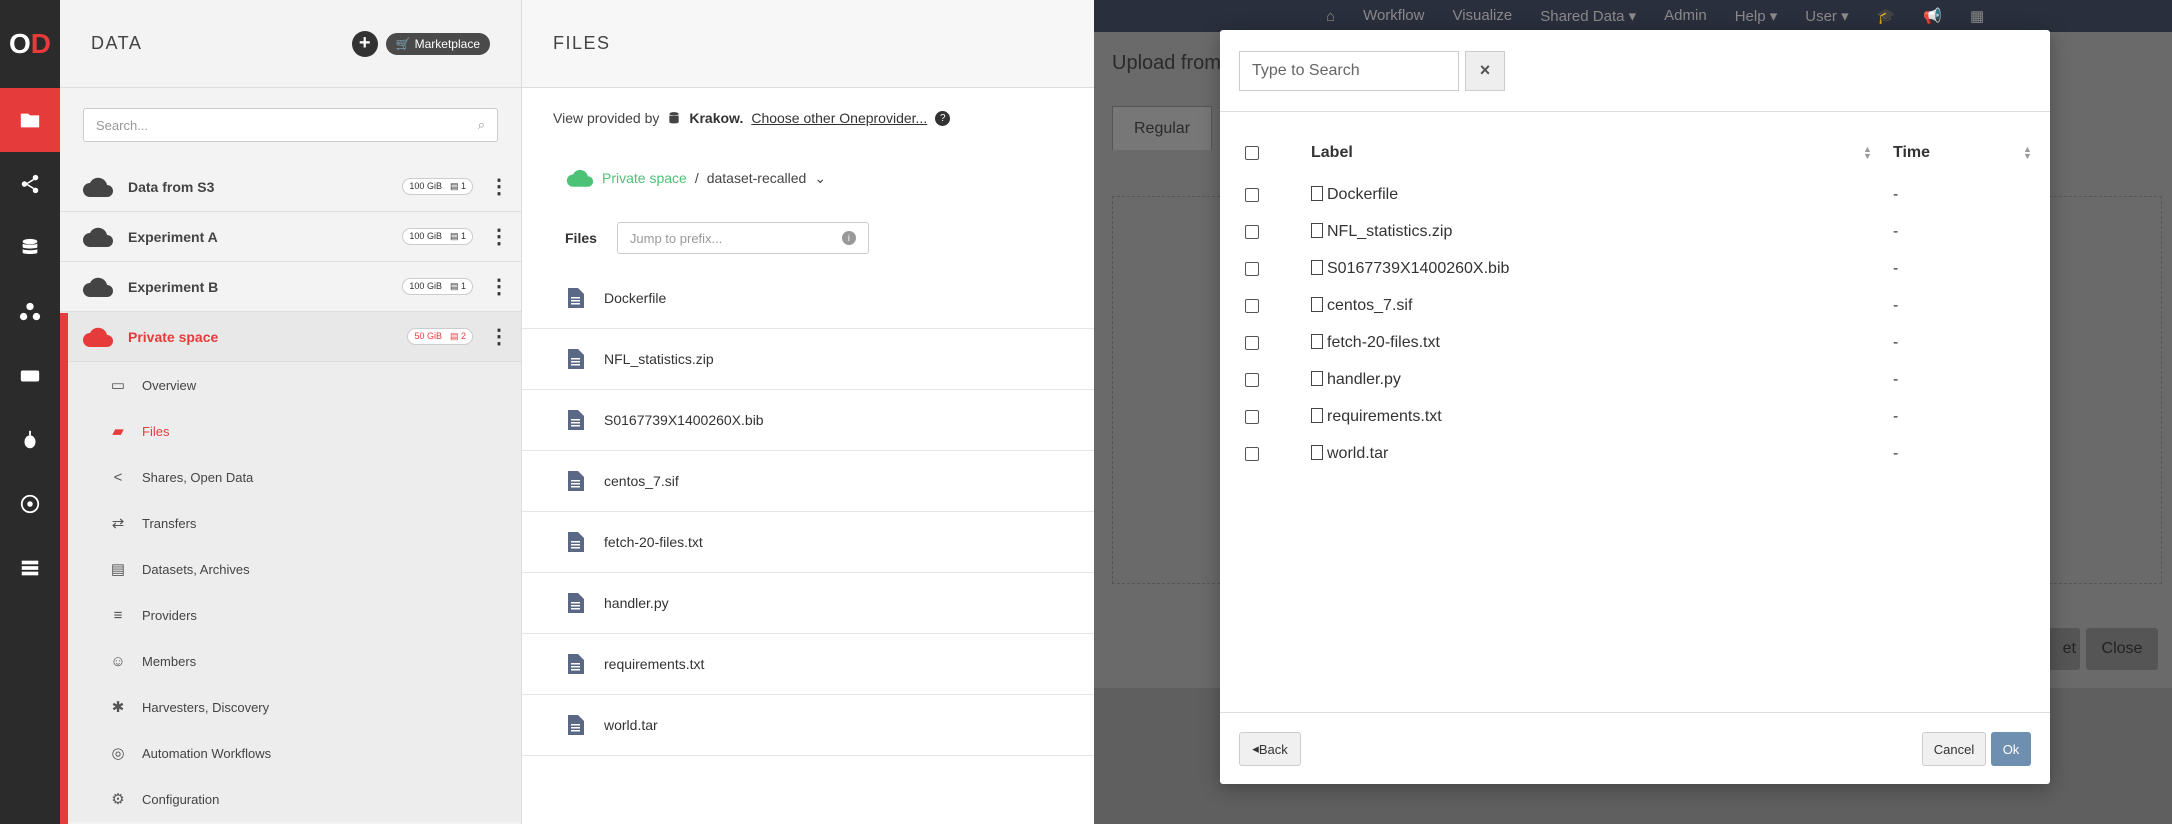  I want to click on file-row: world.tar, so click(808, 725).